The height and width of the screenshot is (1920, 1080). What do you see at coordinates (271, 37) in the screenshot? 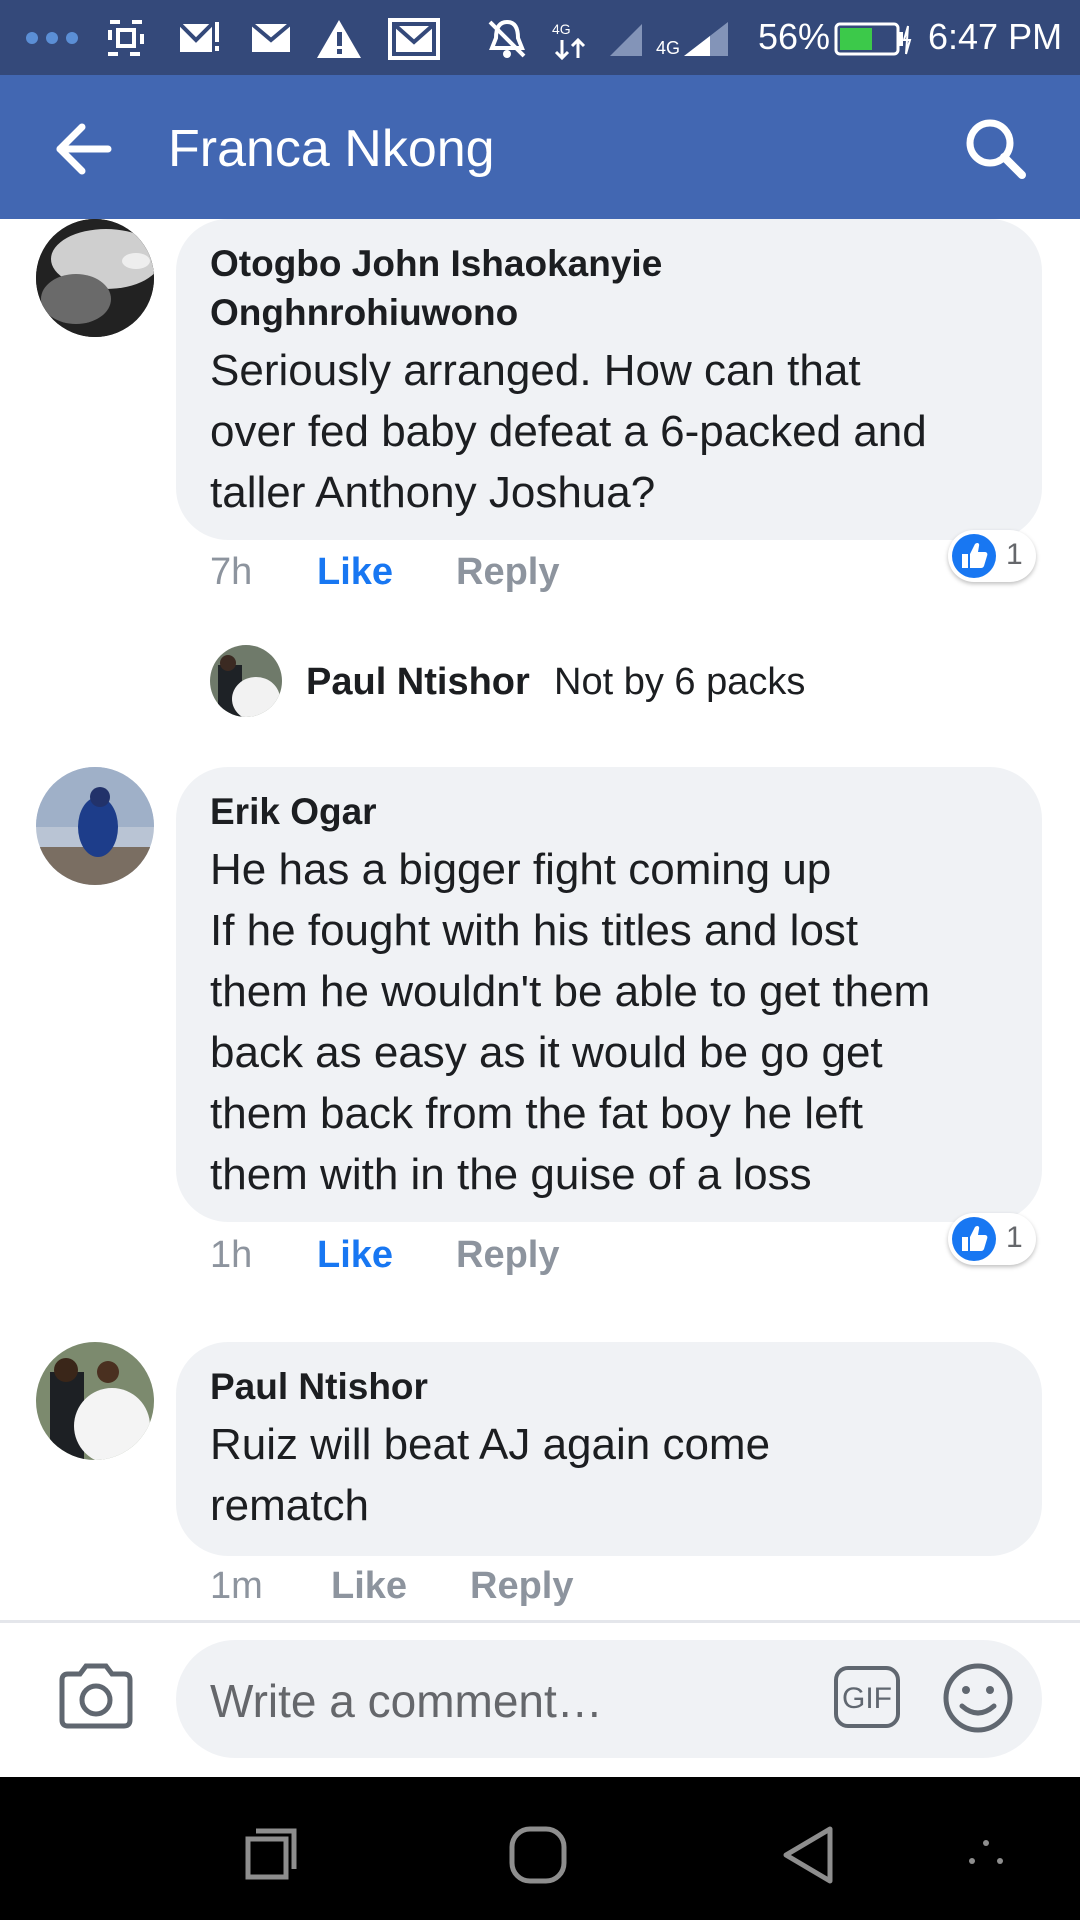
I see `email-icon` at bounding box center [271, 37].